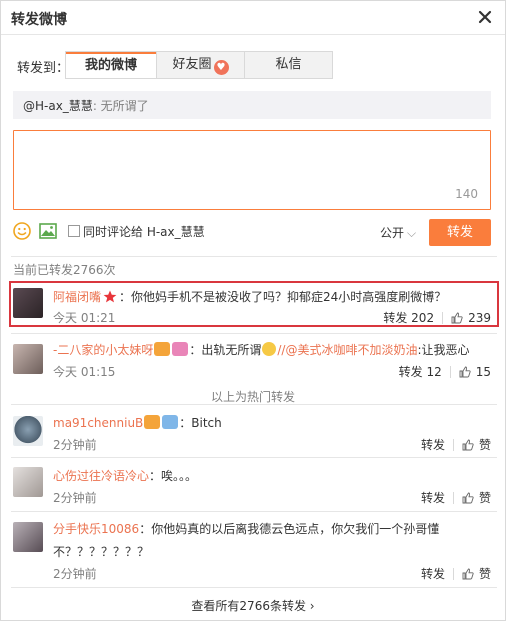  What do you see at coordinates (74, 231) in the screenshot?
I see `also-comment-checkbox` at bounding box center [74, 231].